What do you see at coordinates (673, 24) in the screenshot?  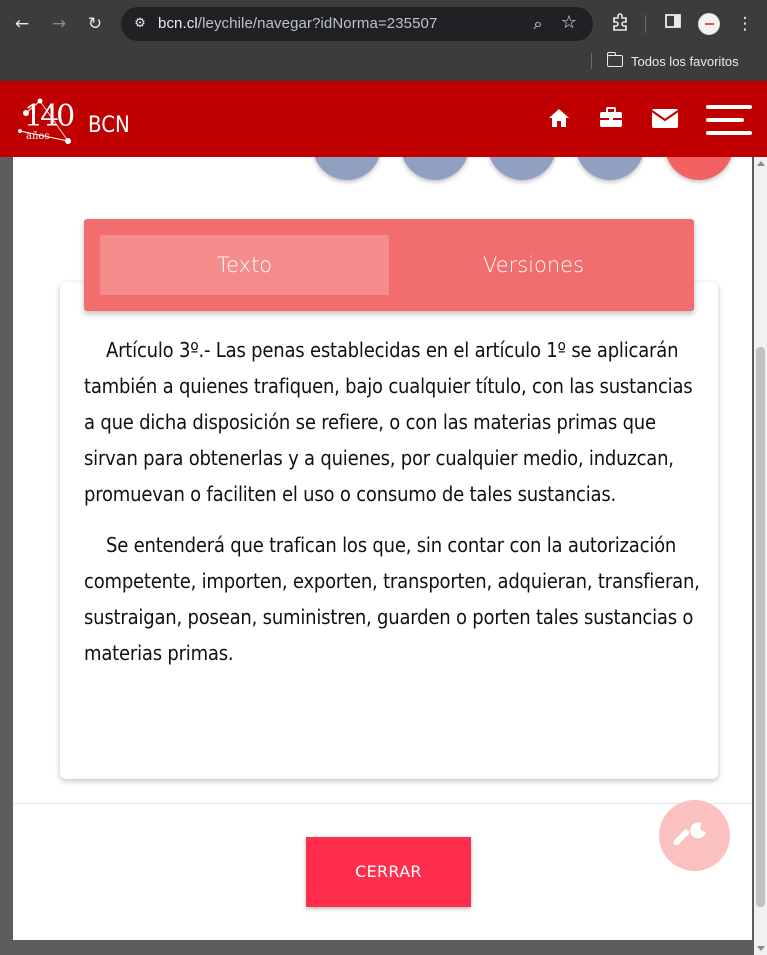 I see `side-panel-icon` at bounding box center [673, 24].